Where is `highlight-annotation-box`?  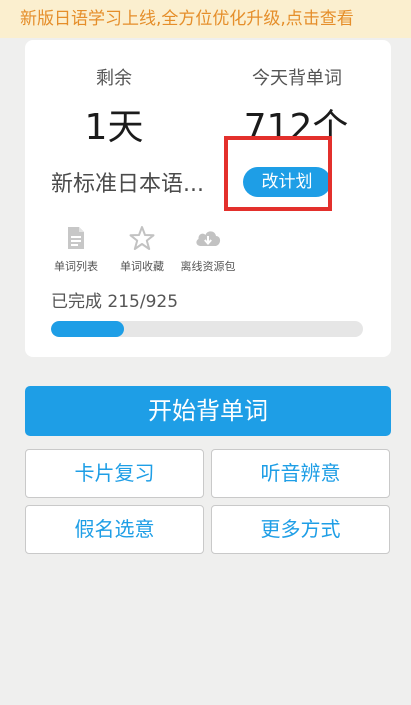 highlight-annotation-box is located at coordinates (278, 173).